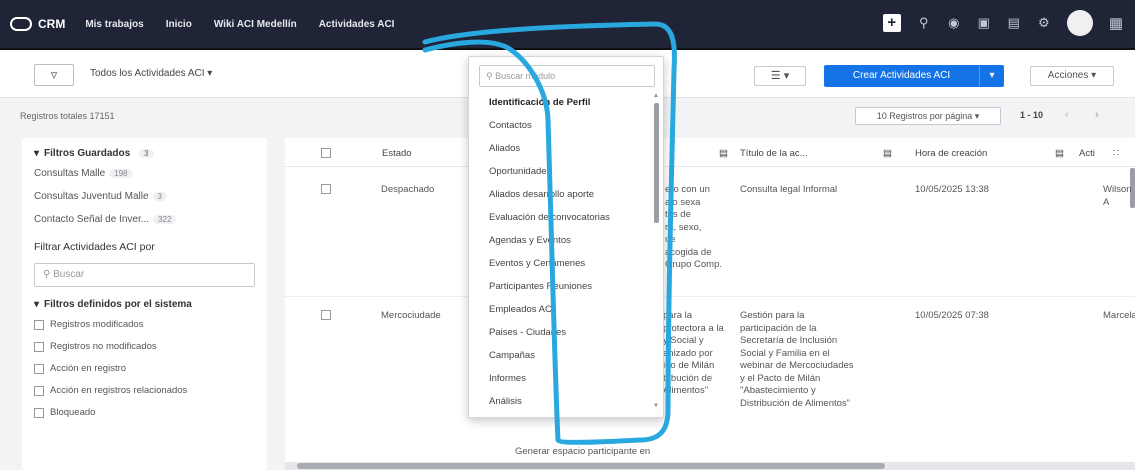 The height and width of the screenshot is (470, 1135). What do you see at coordinates (540, 286) in the screenshot?
I see `module-item: Participantes Reuniones` at bounding box center [540, 286].